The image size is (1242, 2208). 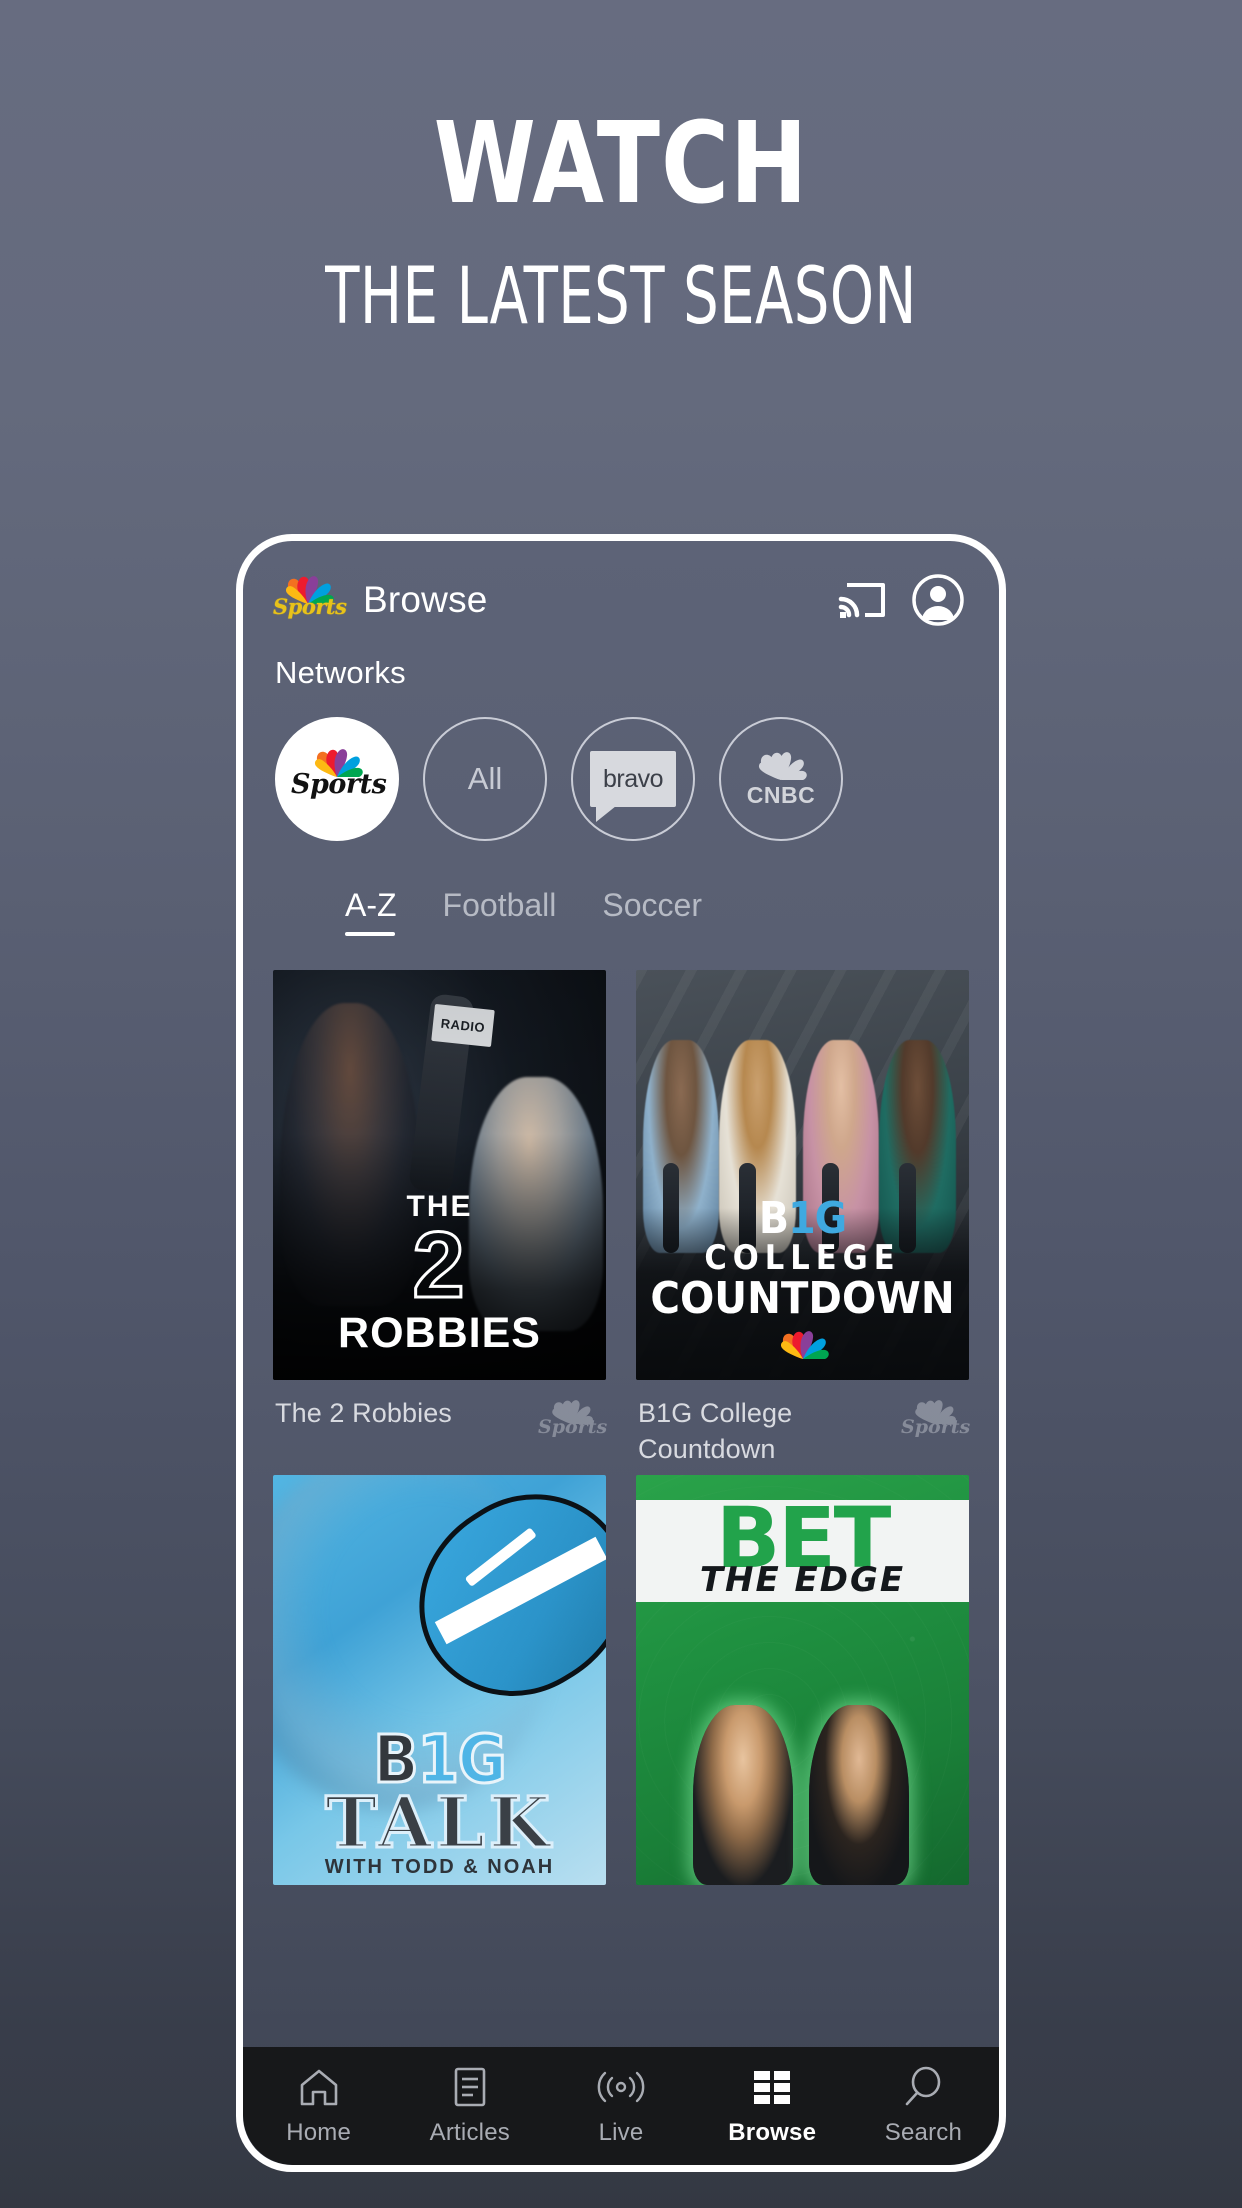 I want to click on nbc-sports-chip-logo: Sports, so click(x=339, y=779).